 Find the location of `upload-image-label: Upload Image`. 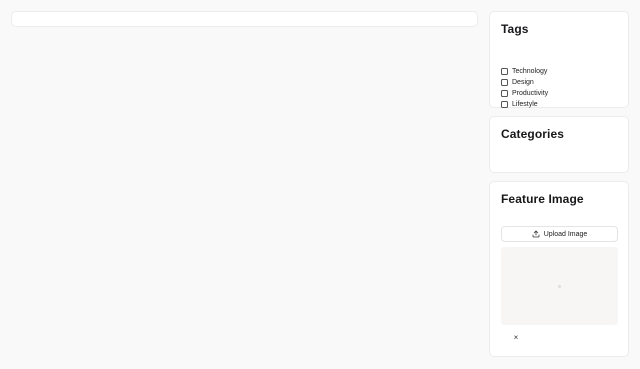

upload-image-label: Upload Image is located at coordinates (565, 234).